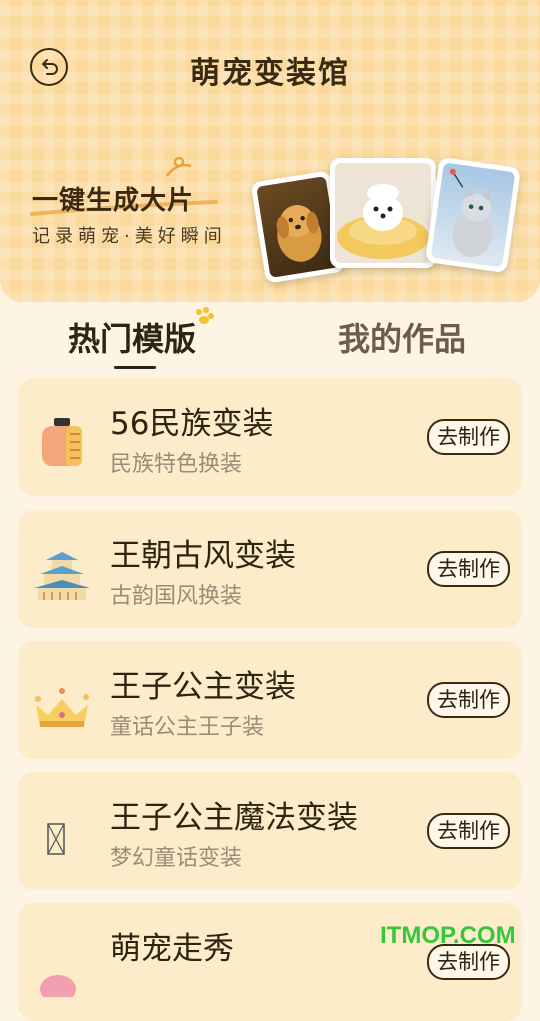 This screenshot has height=1021, width=540. Describe the element at coordinates (270, 73) in the screenshot. I see `page-title: 萌宠变装馆` at that location.